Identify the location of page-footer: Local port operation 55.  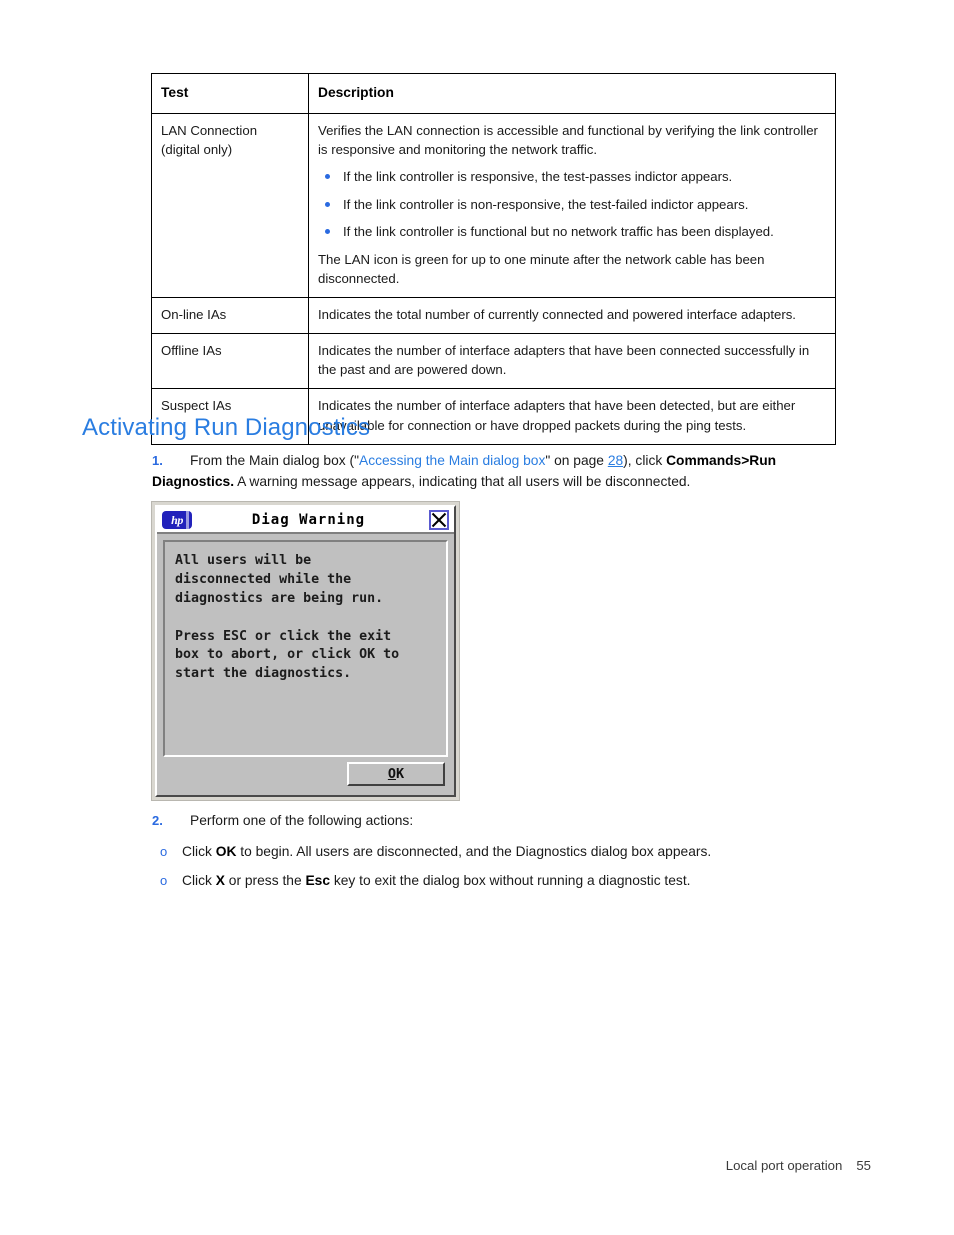
(798, 1165).